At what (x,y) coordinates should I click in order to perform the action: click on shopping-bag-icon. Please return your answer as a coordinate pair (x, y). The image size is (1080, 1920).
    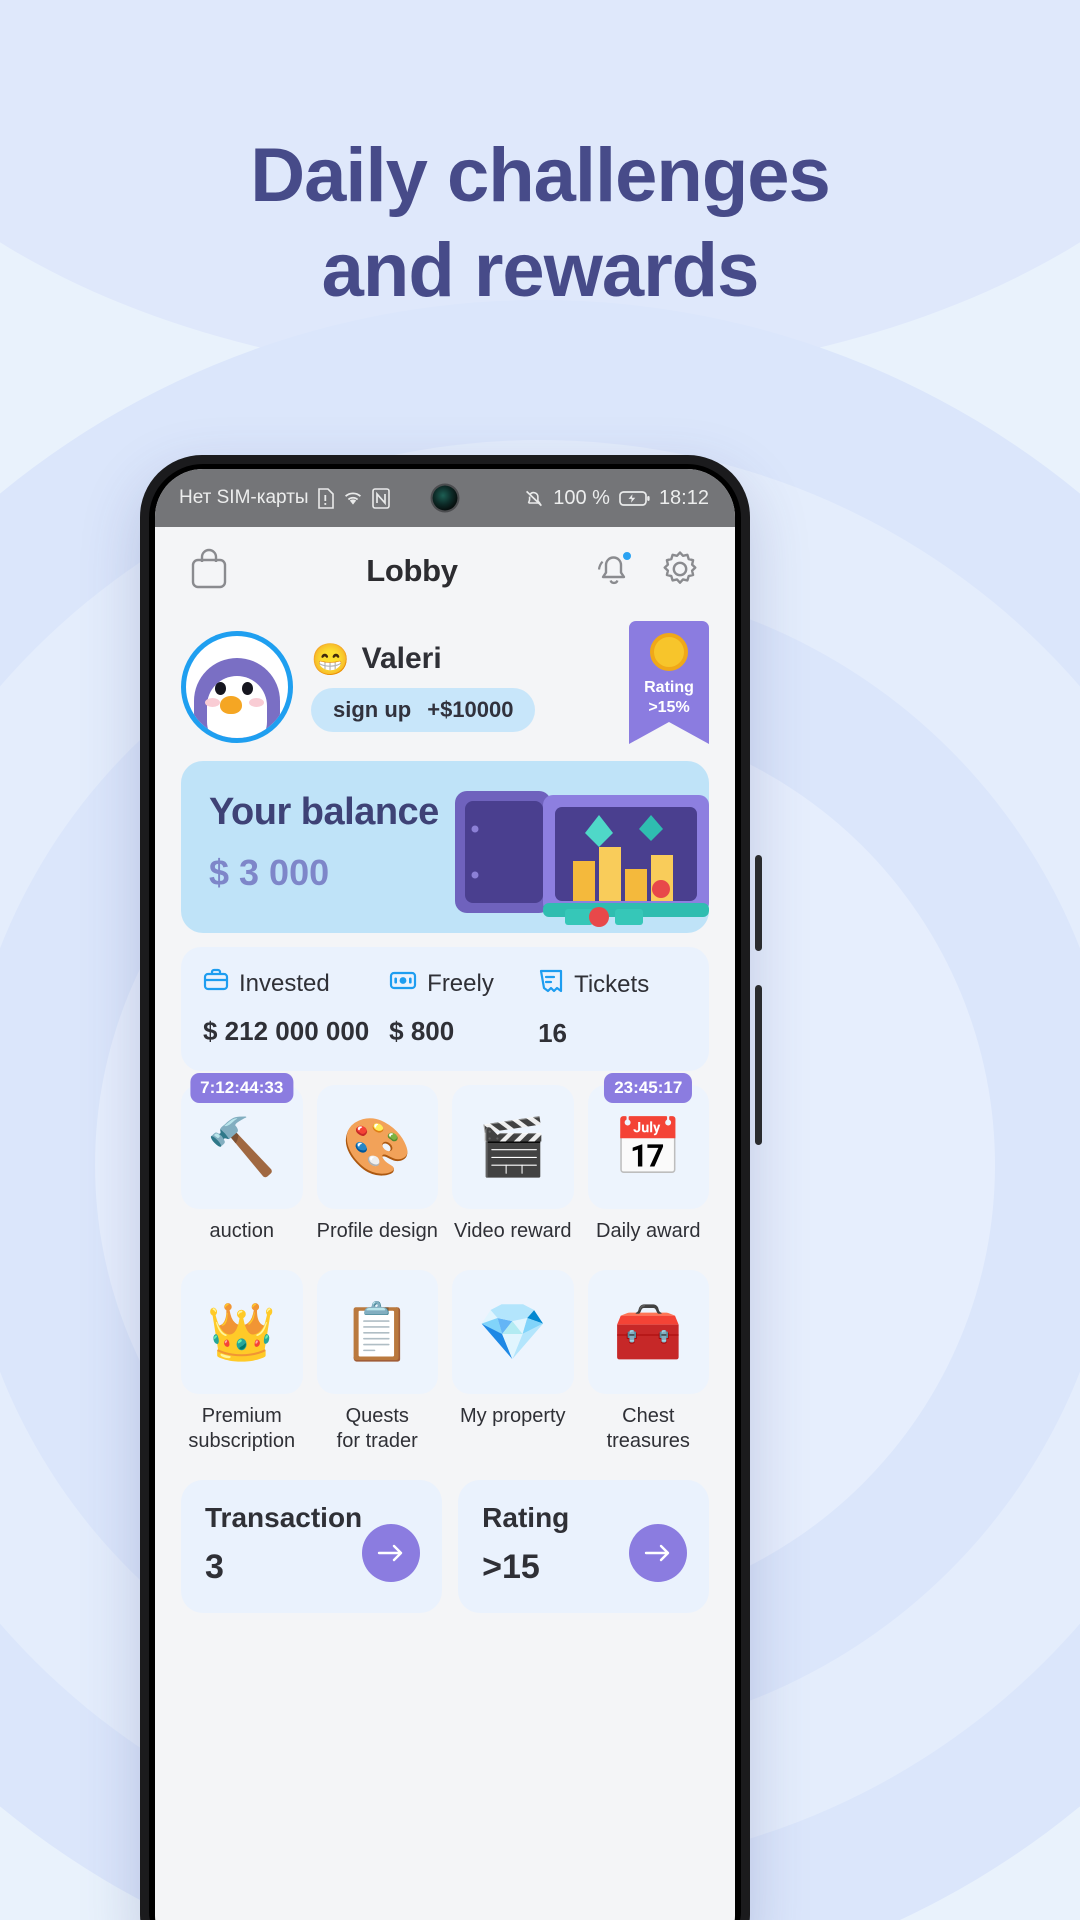
    Looking at the image, I should click on (209, 571).